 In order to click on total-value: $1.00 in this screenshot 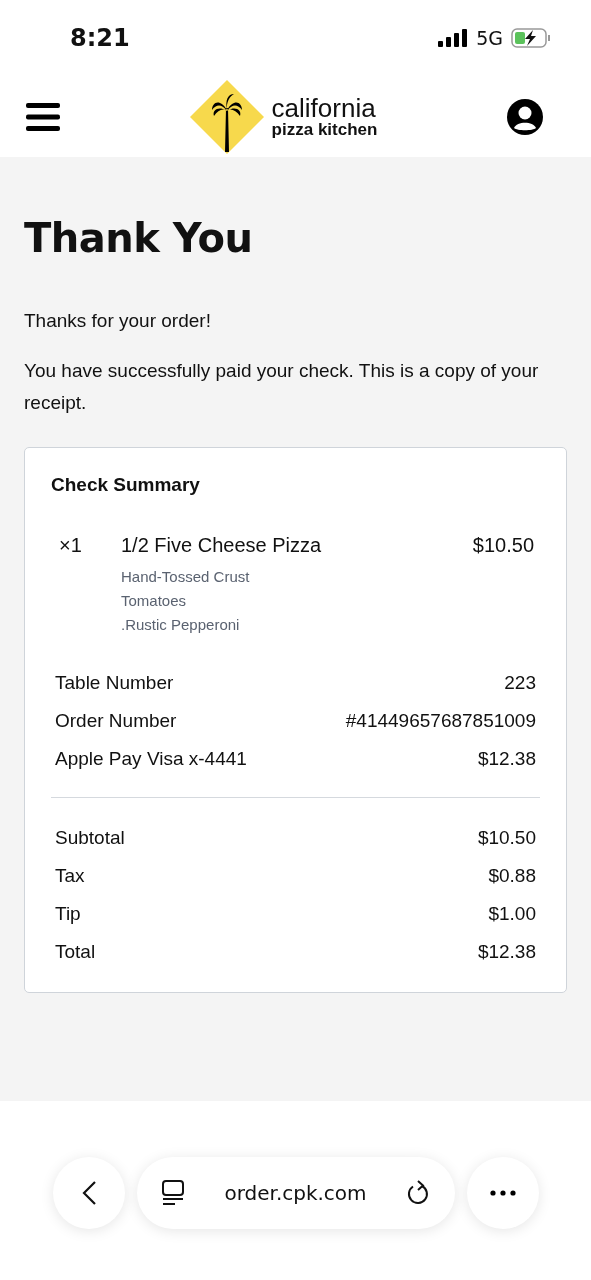, I will do `click(512, 914)`.